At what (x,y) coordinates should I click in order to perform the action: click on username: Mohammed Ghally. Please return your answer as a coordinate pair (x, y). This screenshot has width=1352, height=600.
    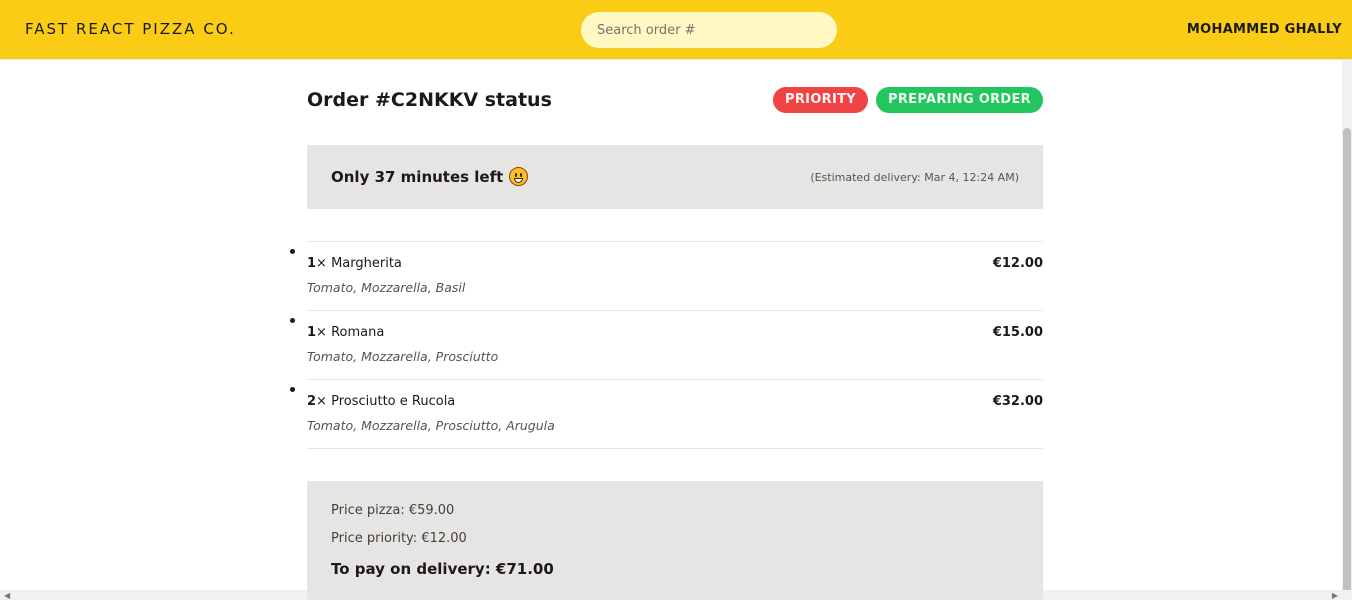
    Looking at the image, I should click on (1264, 29).